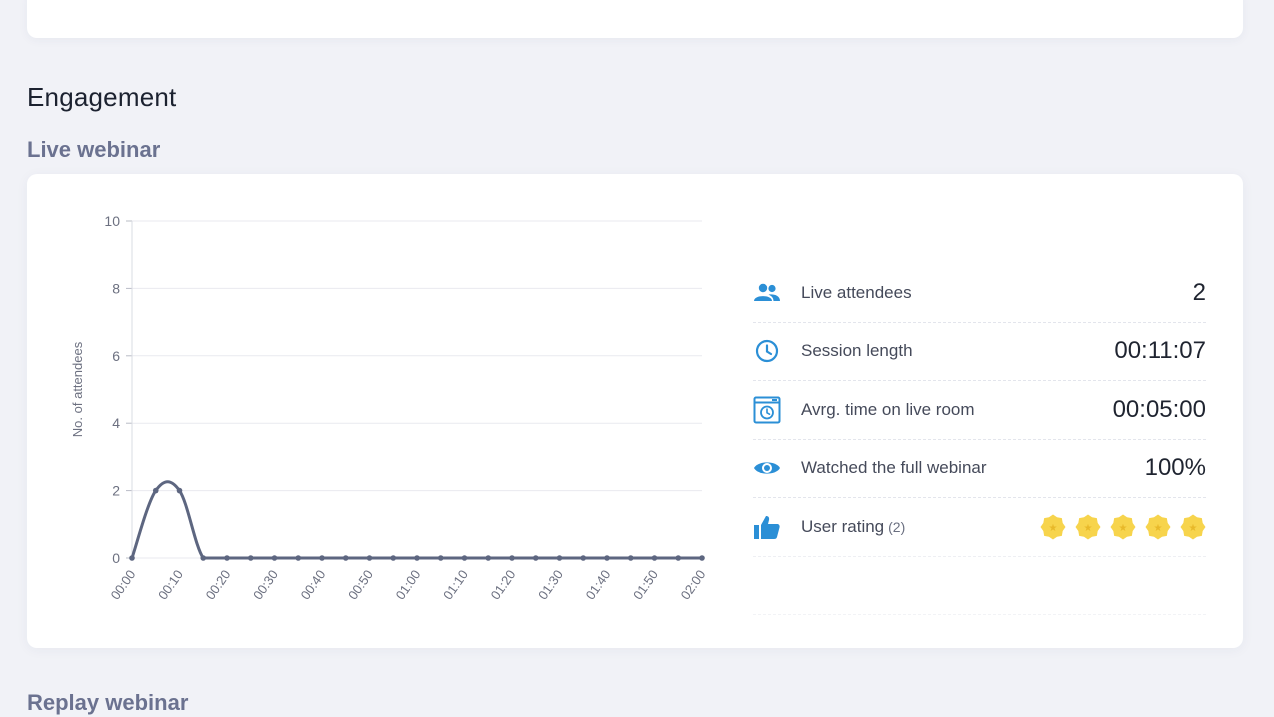 The height and width of the screenshot is (717, 1274). Describe the element at coordinates (645, 584) in the screenshot. I see `x-tick-label: 01:50` at that location.